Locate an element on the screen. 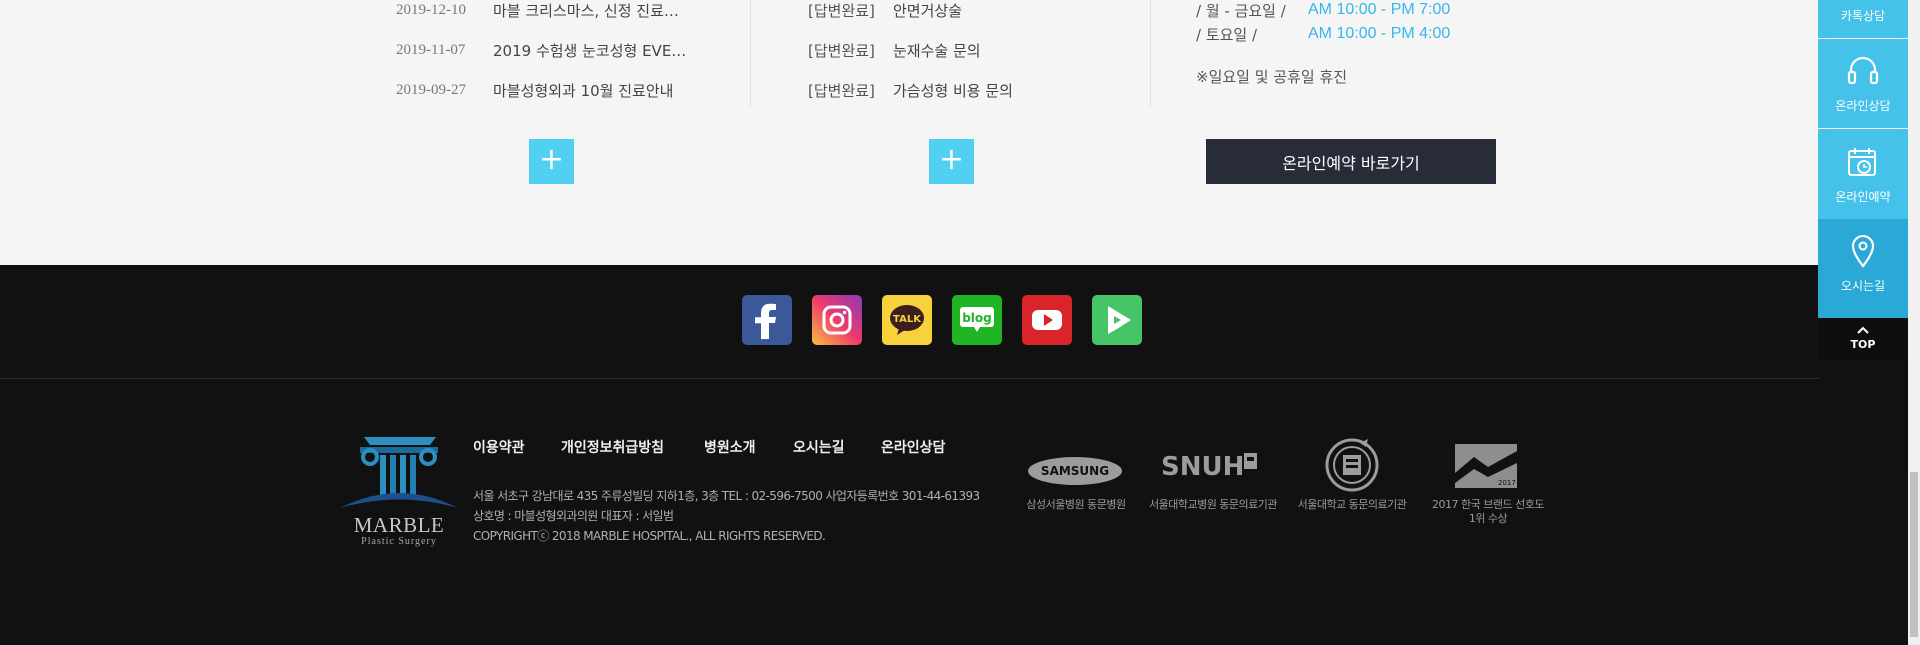 This screenshot has width=1920, height=645. hours-value: AM 10:00 - PM 4:00 is located at coordinates (1379, 33).